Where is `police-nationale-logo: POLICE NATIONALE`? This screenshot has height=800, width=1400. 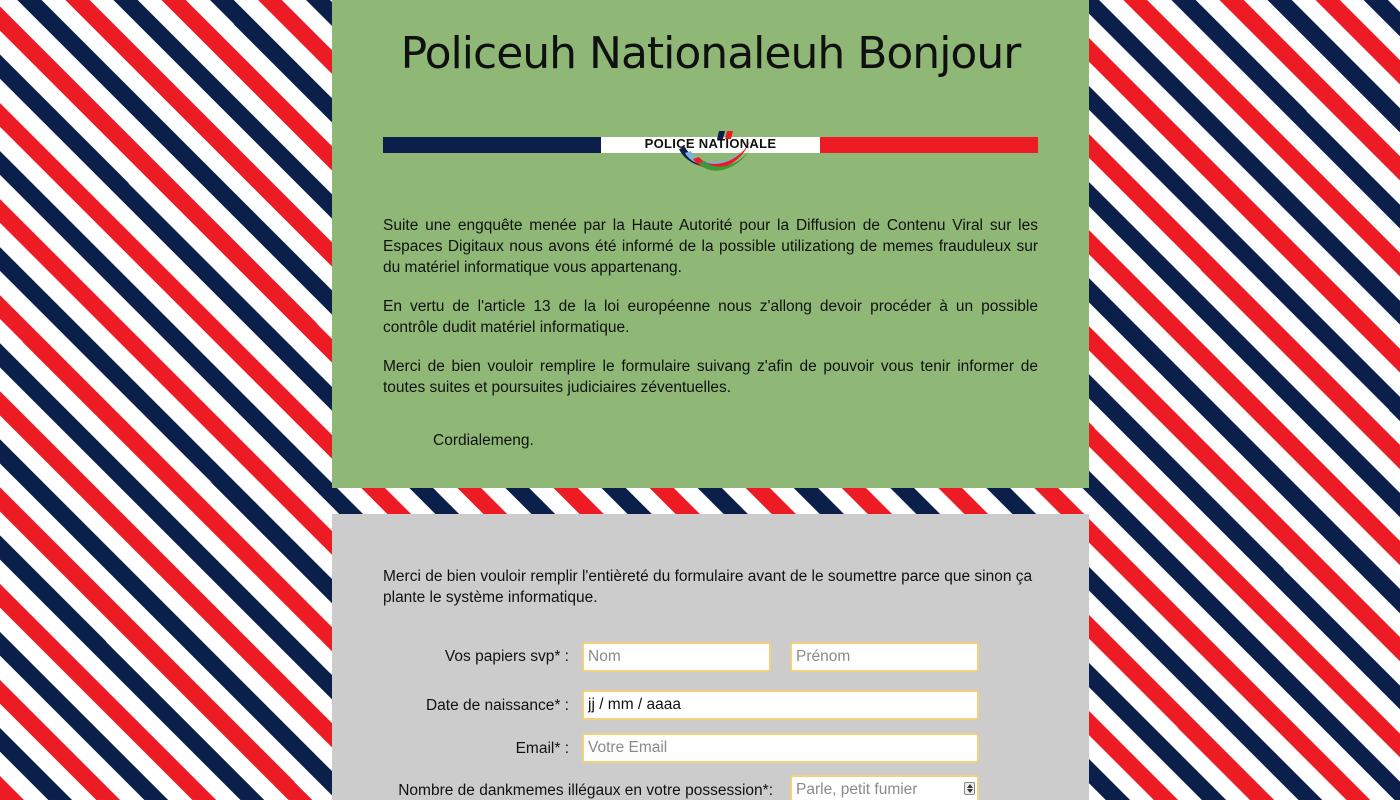
police-nationale-logo: POLICE NATIONALE is located at coordinates (710, 151).